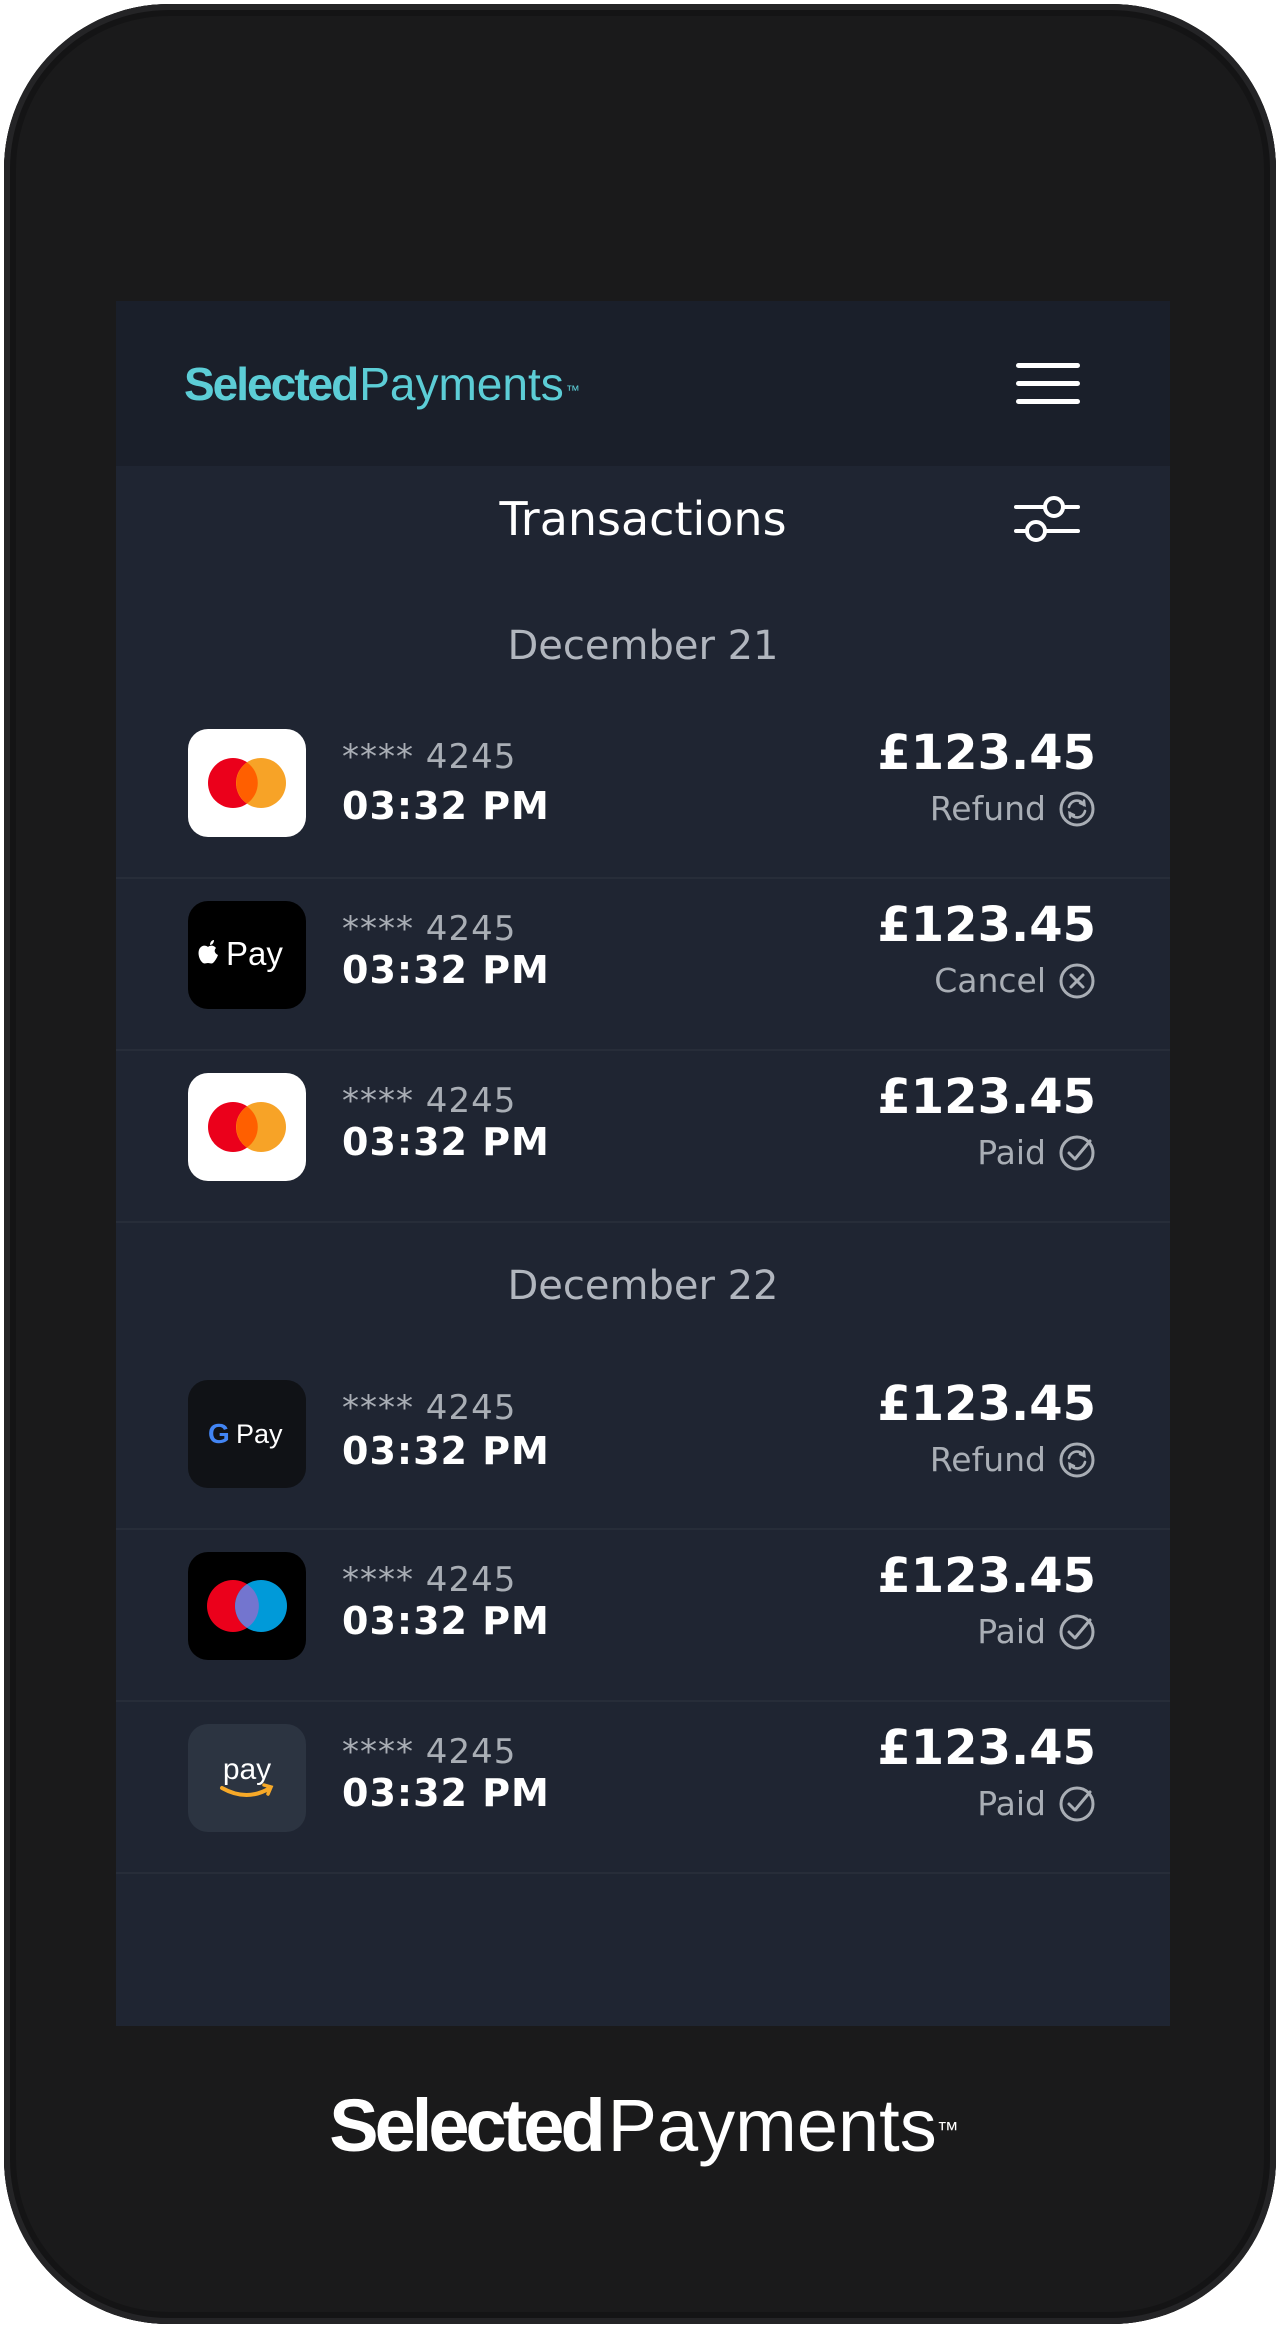 The height and width of the screenshot is (2328, 1280). I want to click on svg-text: pay, so click(247, 1769).